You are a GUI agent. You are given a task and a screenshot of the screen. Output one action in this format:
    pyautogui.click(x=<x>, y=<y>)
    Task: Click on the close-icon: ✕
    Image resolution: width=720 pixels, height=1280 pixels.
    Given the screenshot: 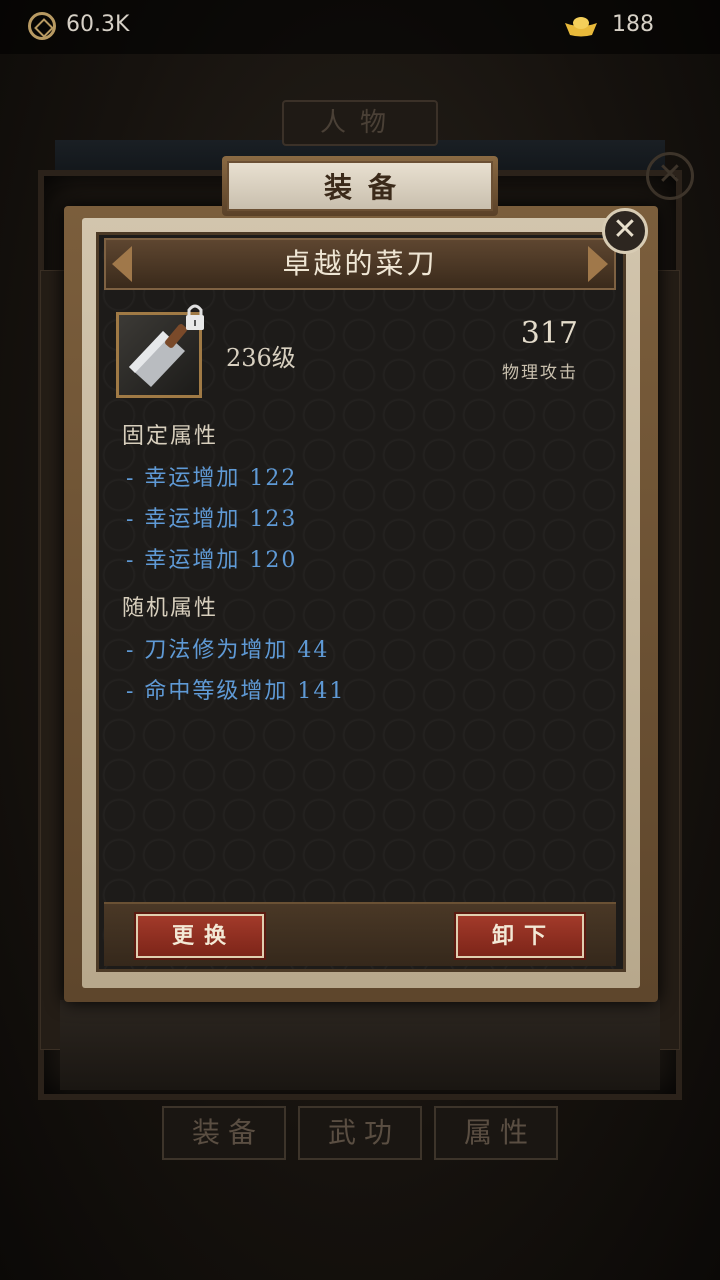 What is the action you would take?
    pyautogui.click(x=625, y=229)
    